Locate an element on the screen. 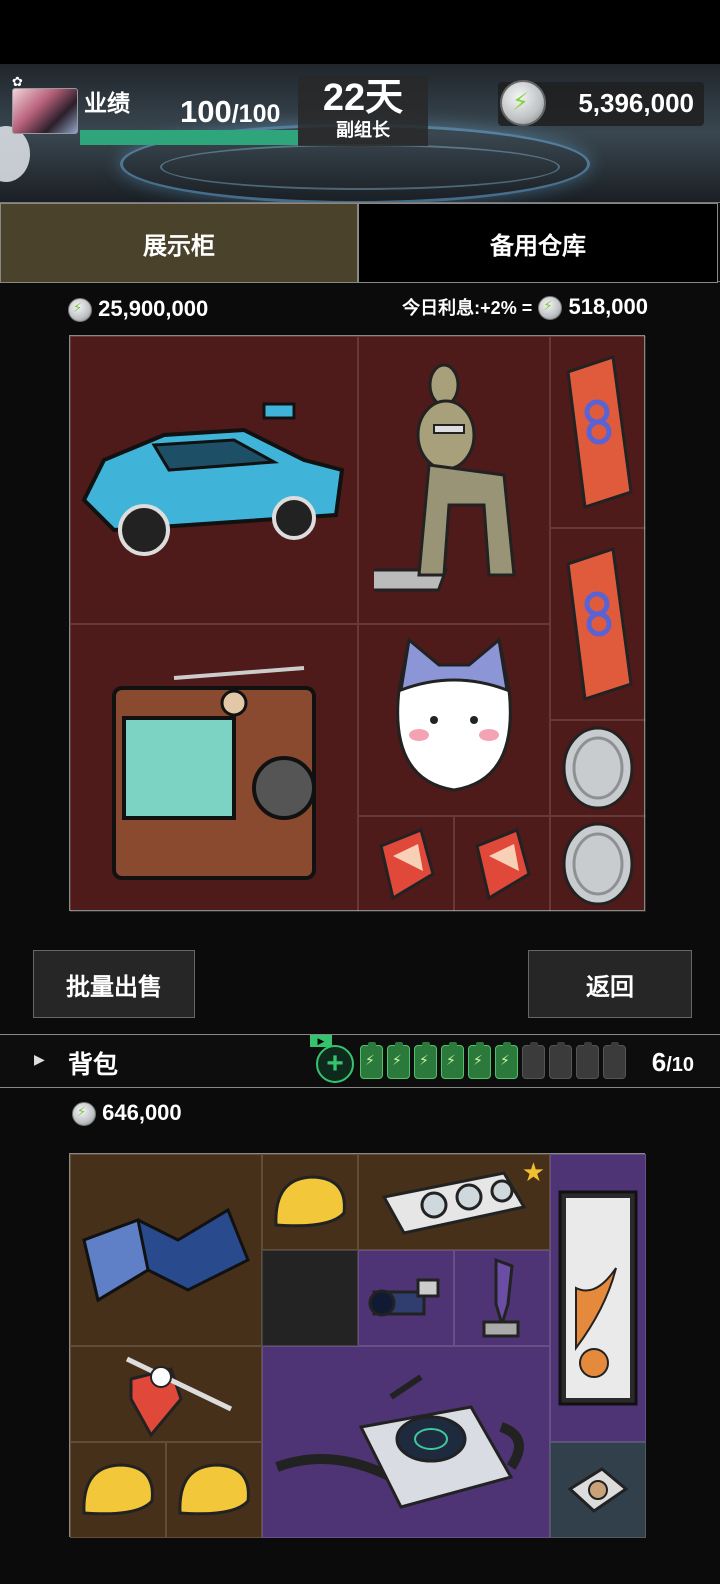 The height and width of the screenshot is (1584, 720). interest-value: 518,000 is located at coordinates (608, 306).